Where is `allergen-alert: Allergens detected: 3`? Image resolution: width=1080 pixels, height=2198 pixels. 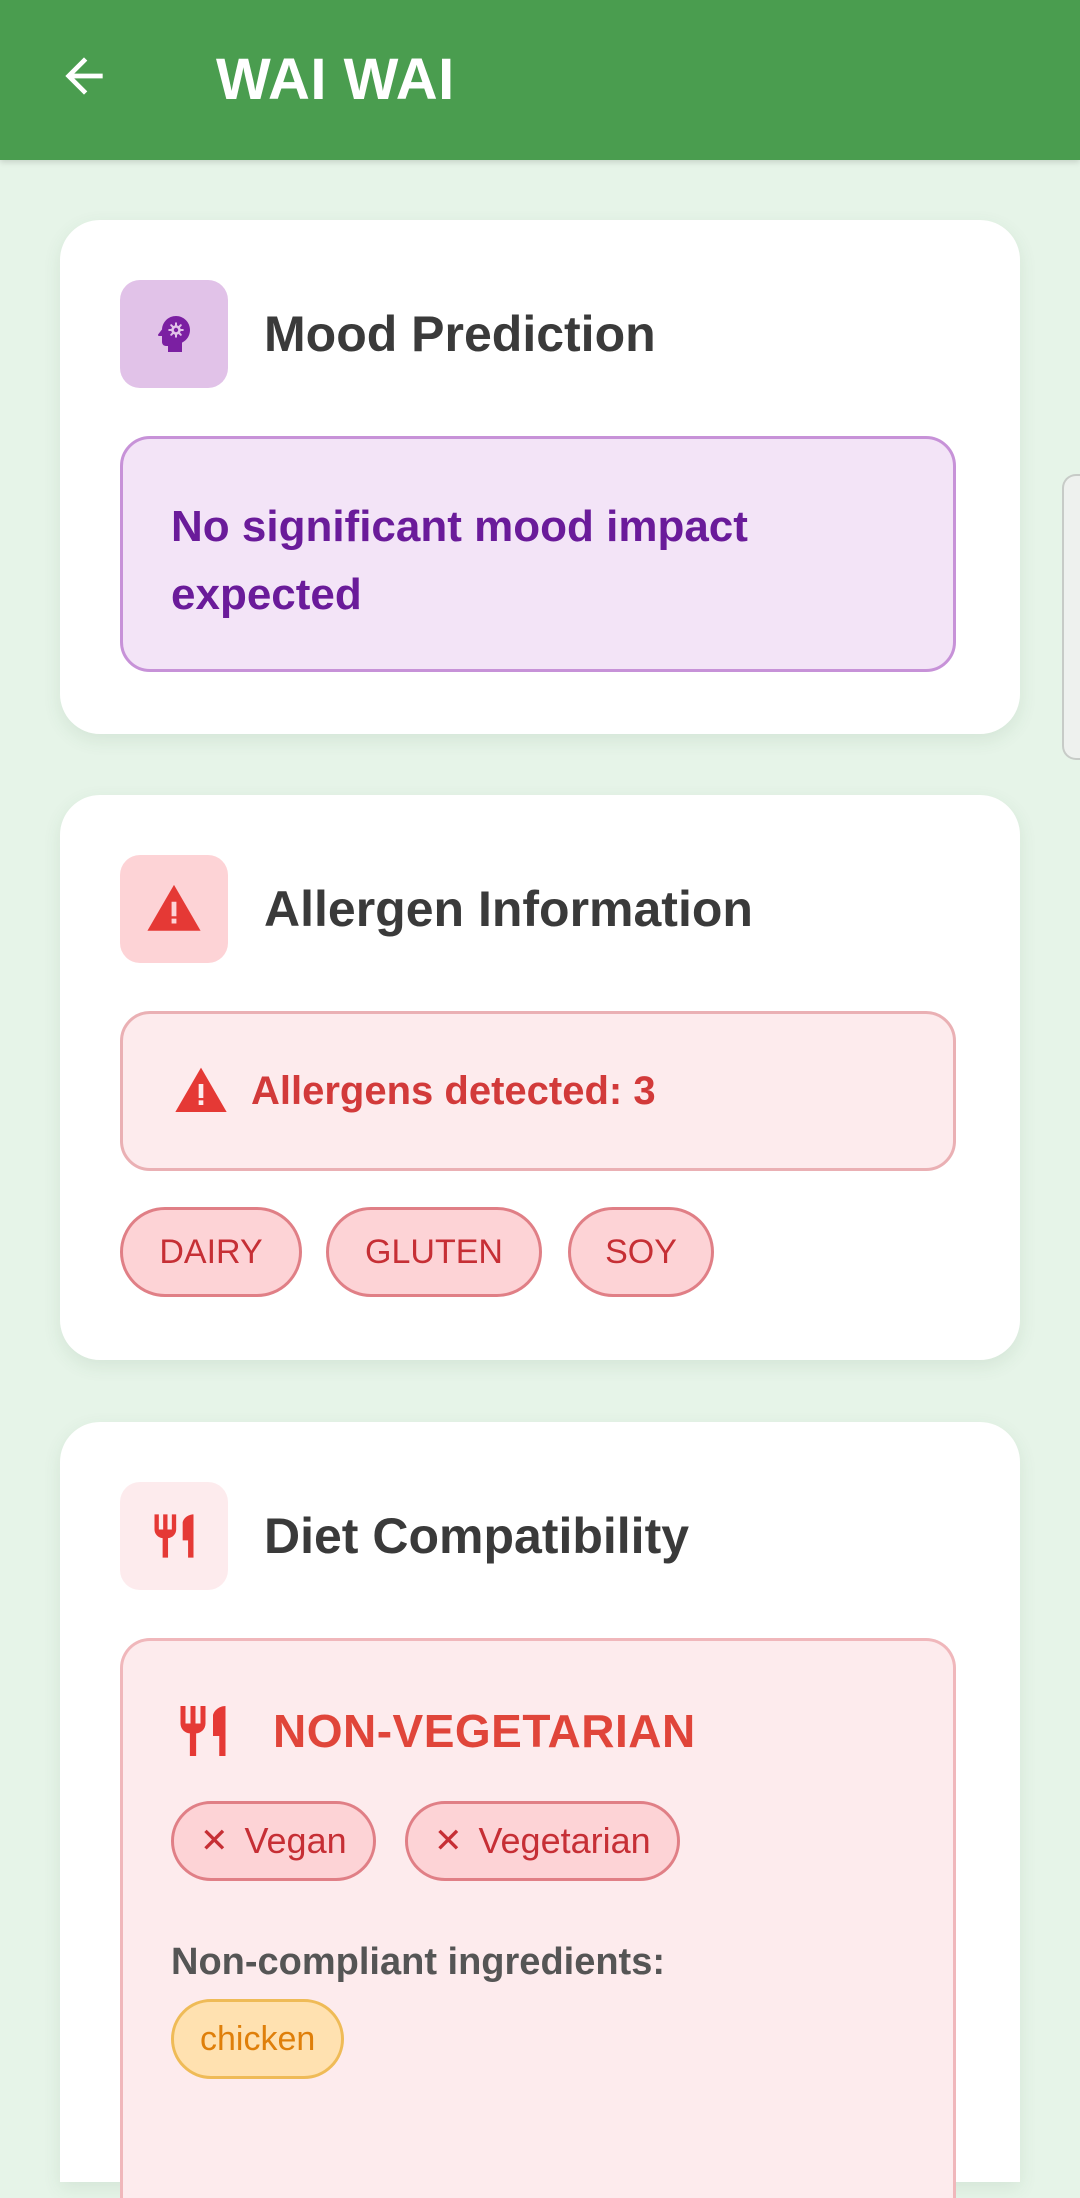
allergen-alert: Allergens detected: 3 is located at coordinates (538, 1091).